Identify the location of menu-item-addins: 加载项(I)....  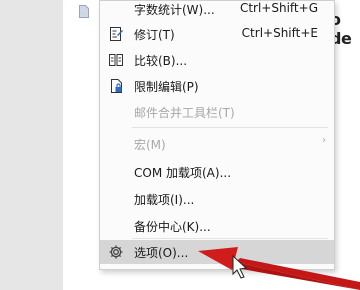
(217, 199).